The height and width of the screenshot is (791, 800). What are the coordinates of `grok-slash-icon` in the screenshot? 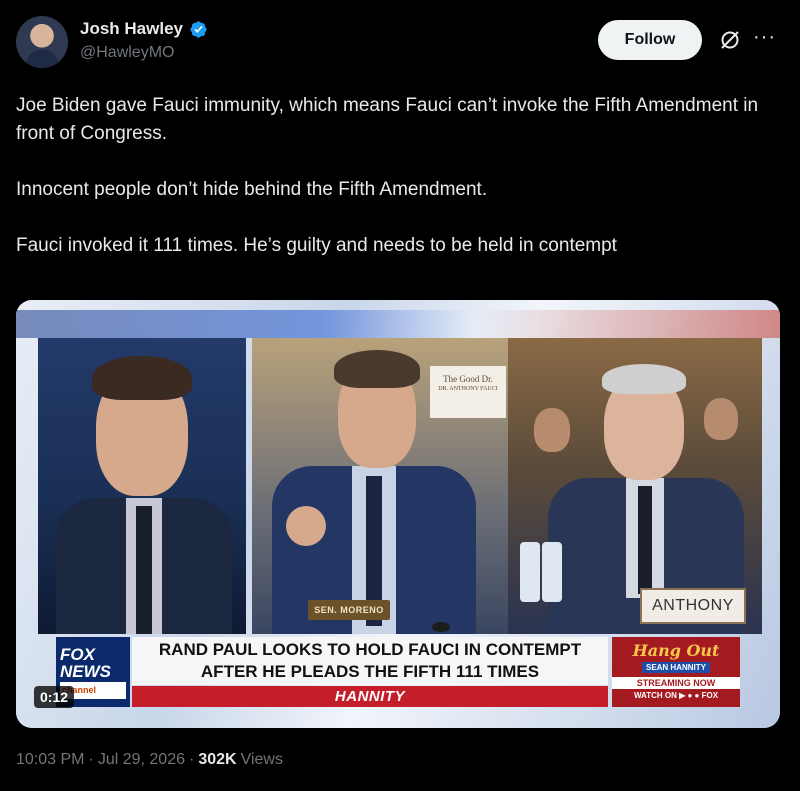 It's located at (730, 40).